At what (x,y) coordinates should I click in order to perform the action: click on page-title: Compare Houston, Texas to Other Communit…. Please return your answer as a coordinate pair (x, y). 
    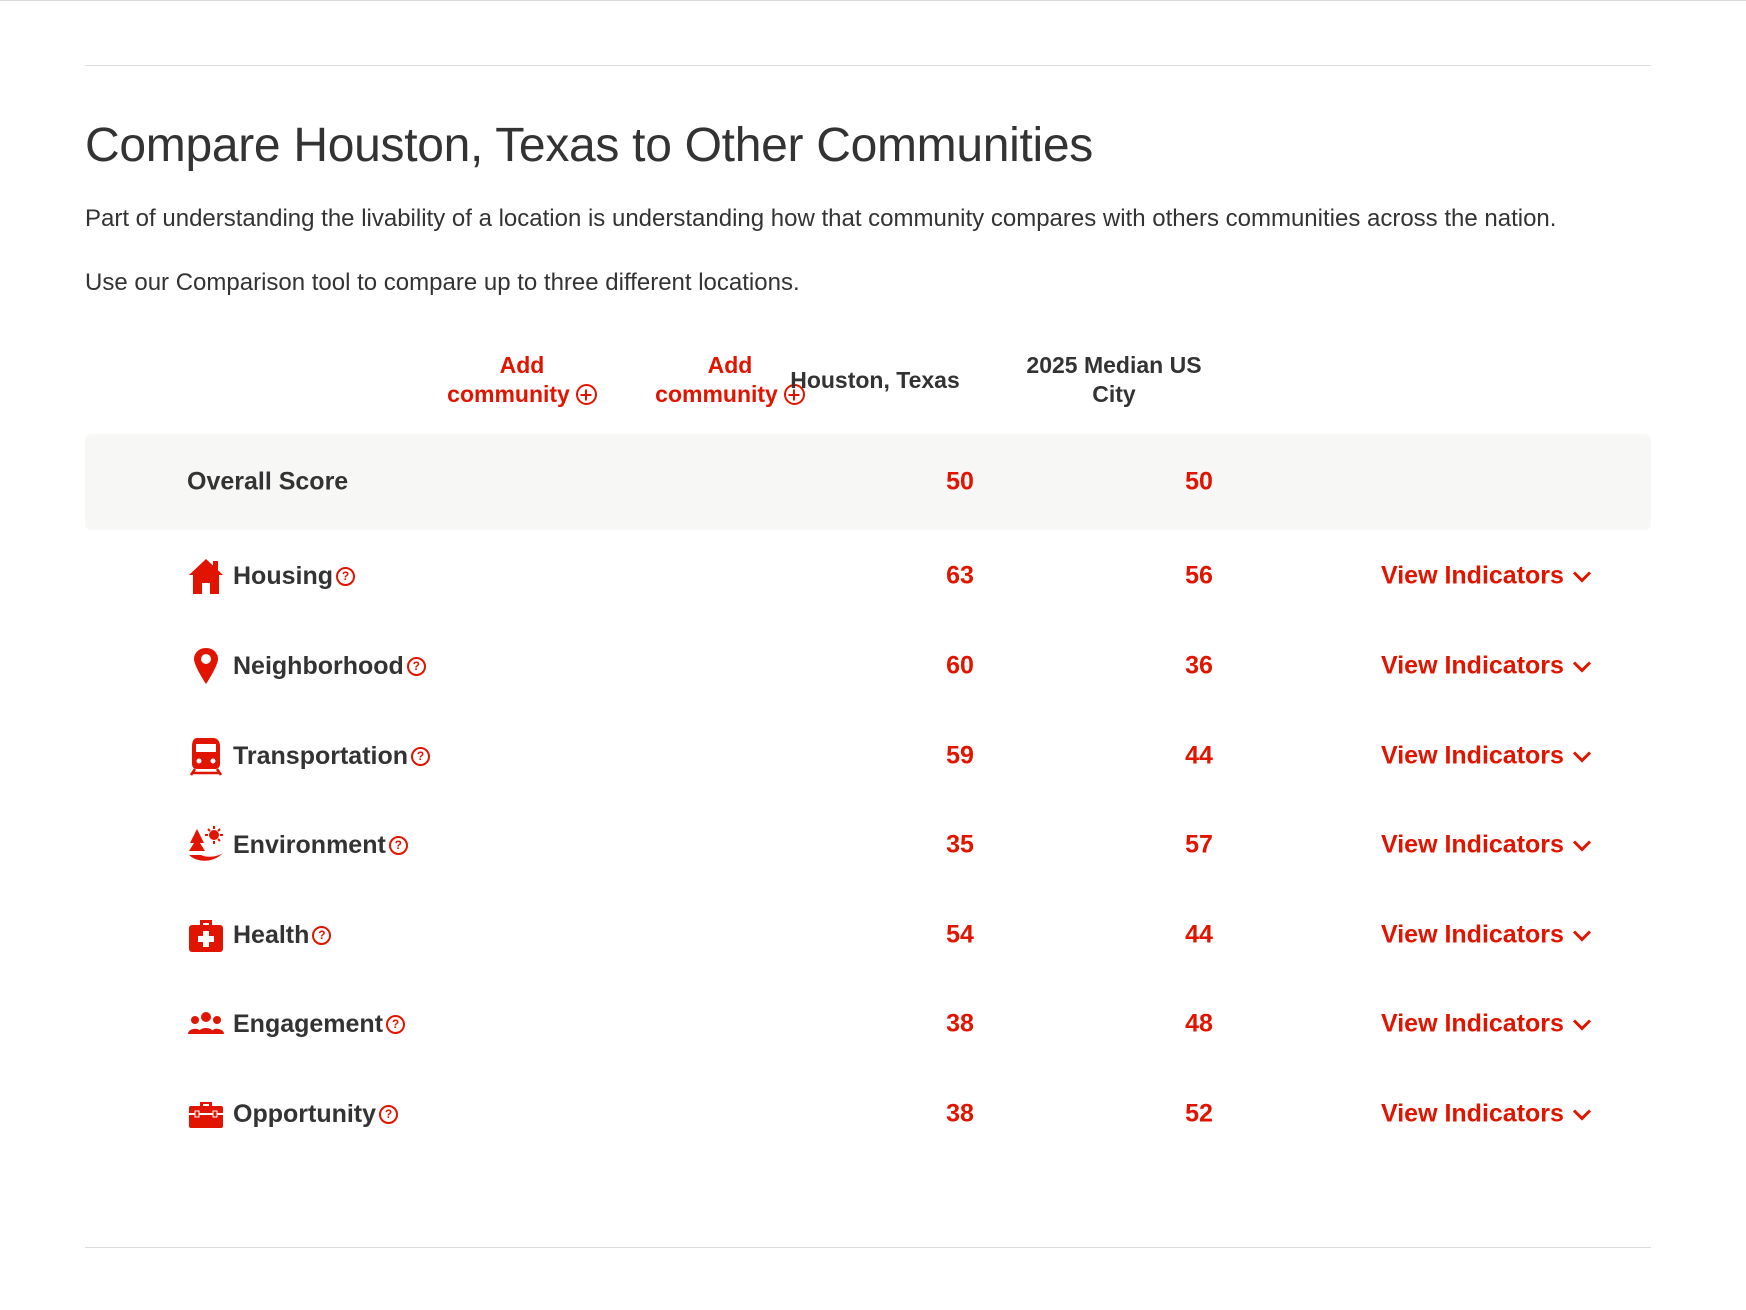
    Looking at the image, I should click on (589, 145).